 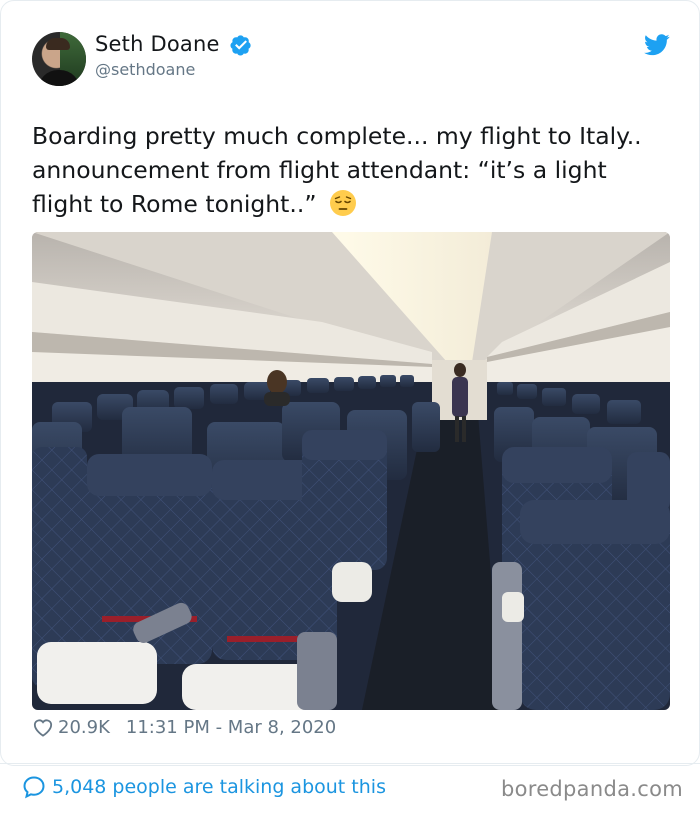 What do you see at coordinates (145, 69) in the screenshot?
I see `author-handle: @sethdoane` at bounding box center [145, 69].